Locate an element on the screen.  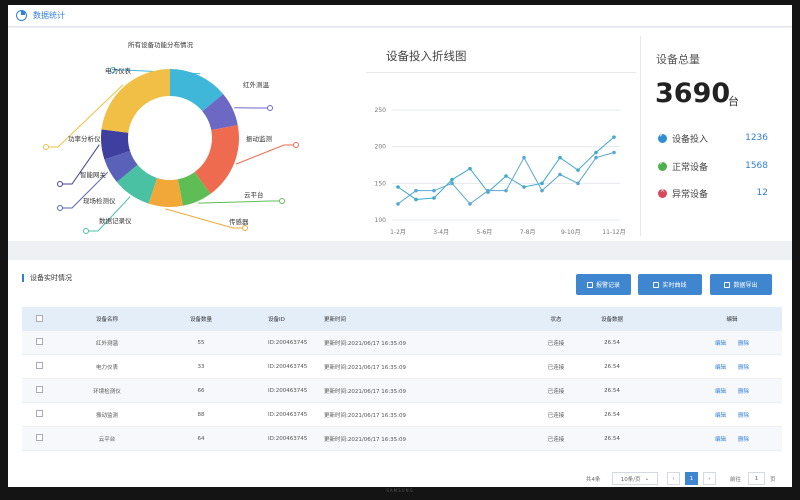
donut-label: 云平台 is located at coordinates (254, 195).